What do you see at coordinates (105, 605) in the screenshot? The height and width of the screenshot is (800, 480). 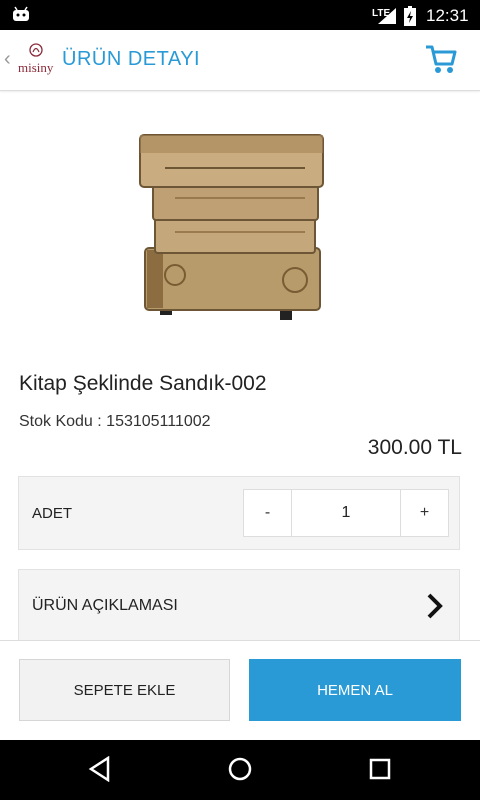 I see `description-label: ÜRÜN AÇIKLAMASI` at bounding box center [105, 605].